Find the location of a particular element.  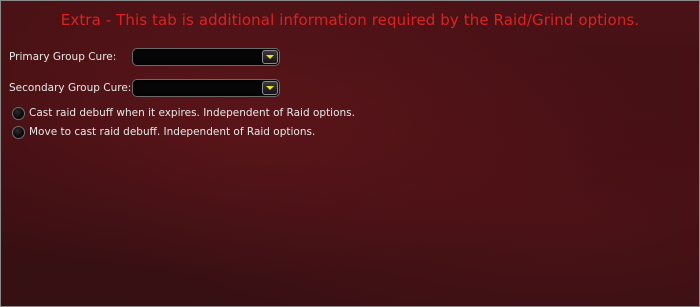

cast-debuff-radio is located at coordinates (18, 113).